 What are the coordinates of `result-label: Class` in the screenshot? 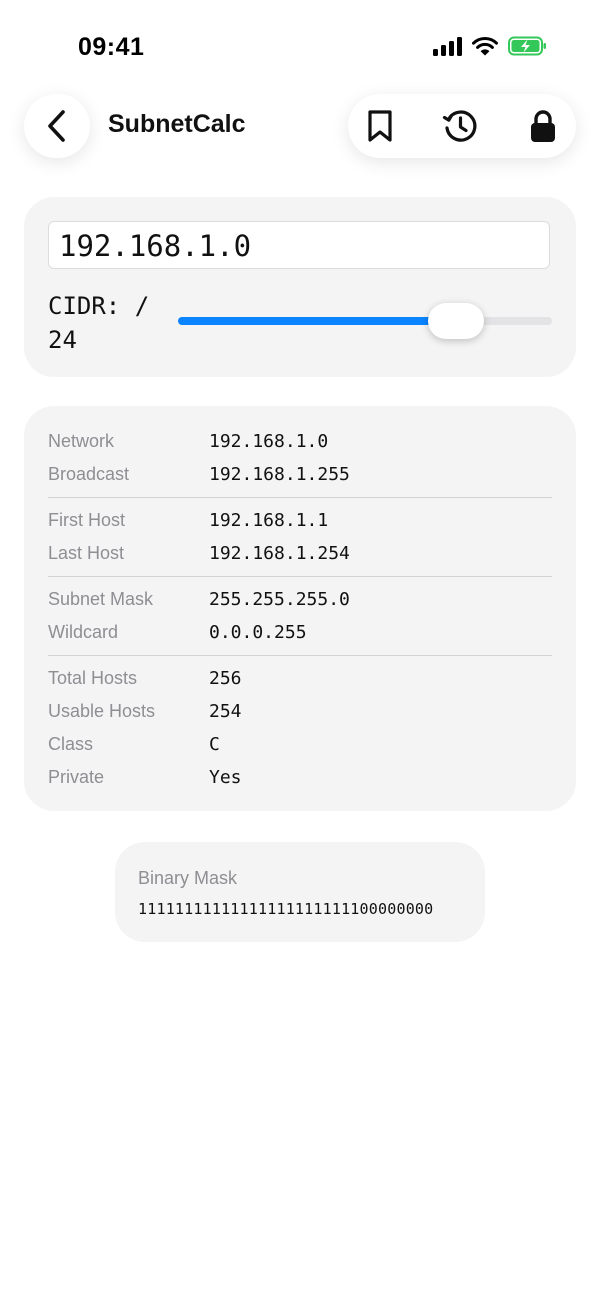 It's located at (71, 744).